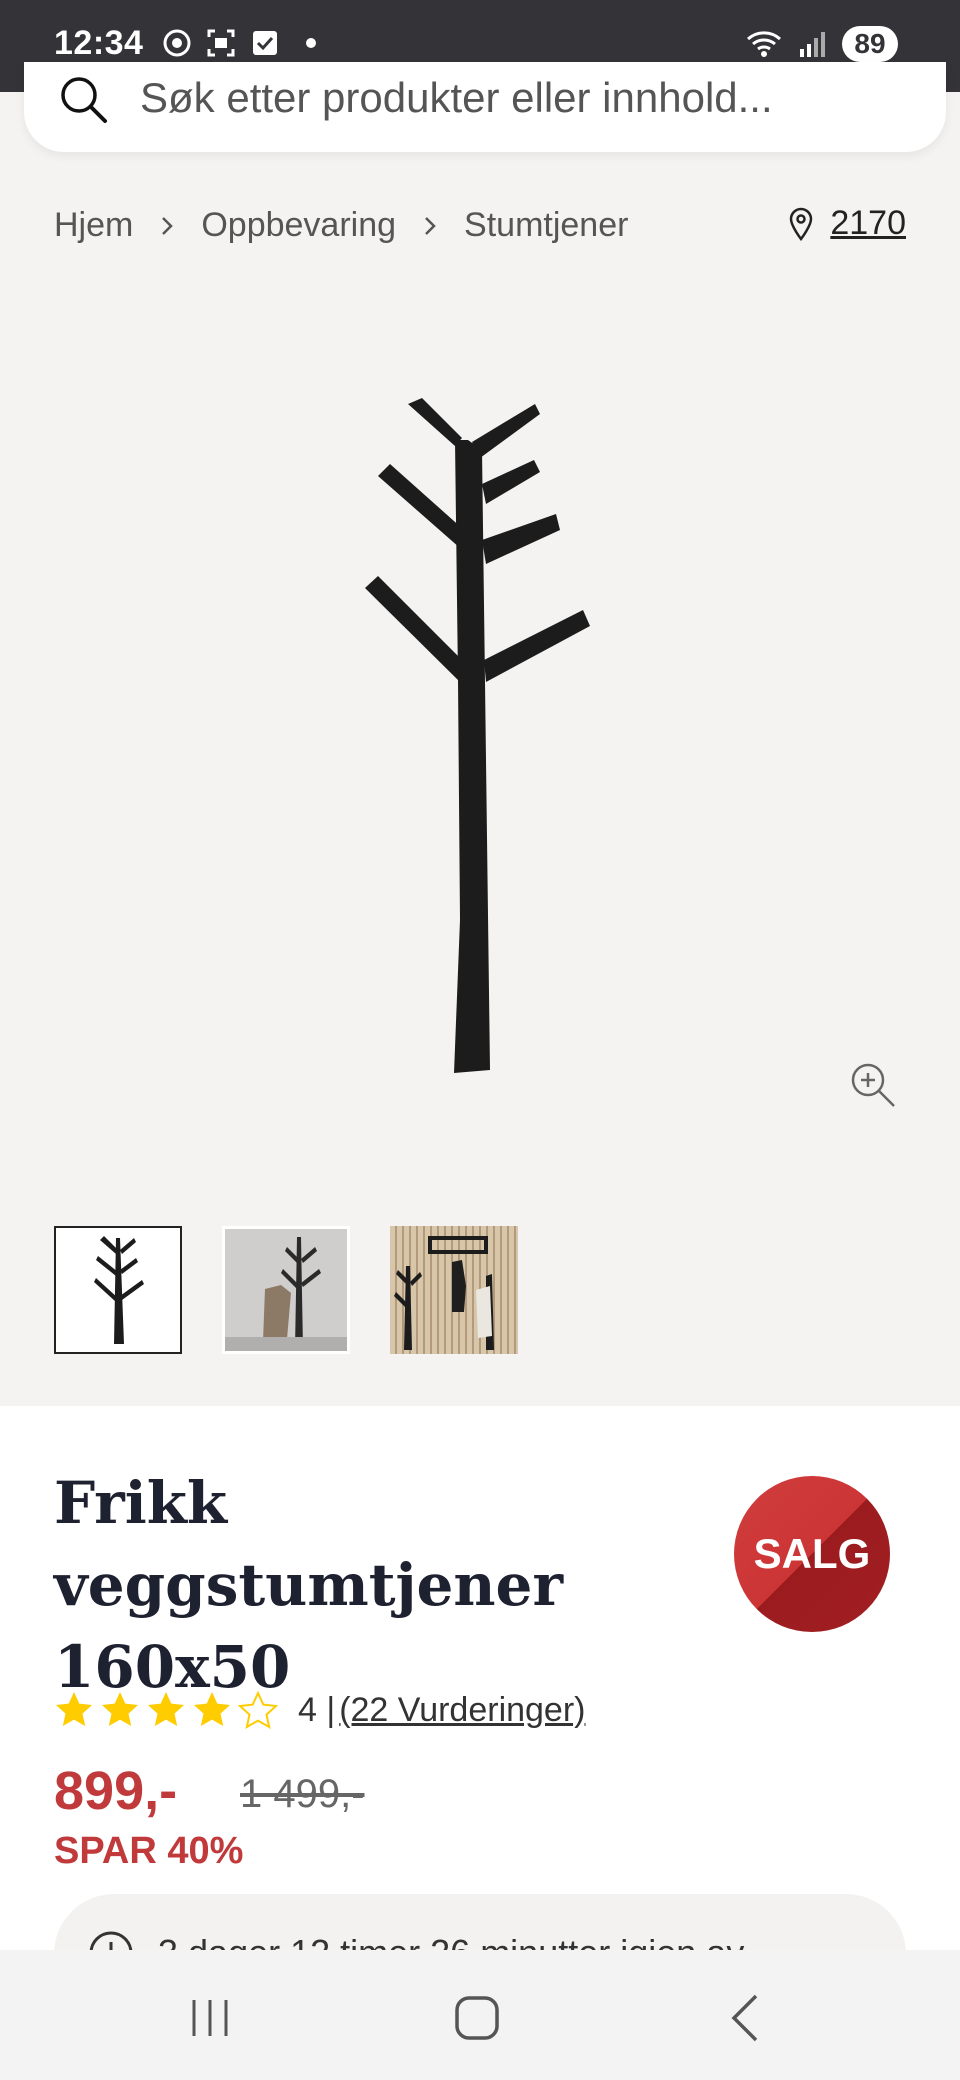  I want to click on breadcrumb: Hjem Oppbevaring Stumtjener, so click(341, 225).